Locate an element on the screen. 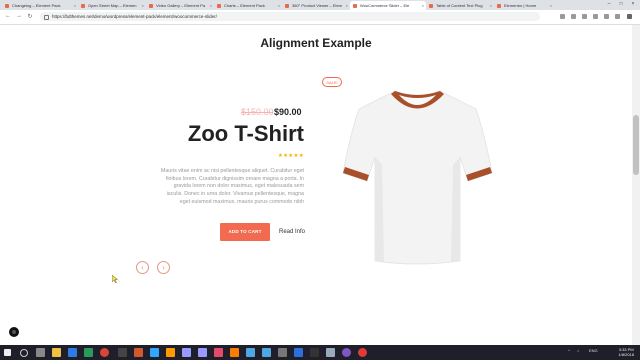  maximize-window-icon: □ is located at coordinates (621, 4).